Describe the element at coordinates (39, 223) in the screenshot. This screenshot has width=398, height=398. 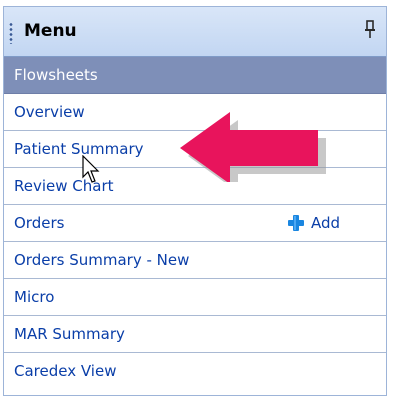
I see `menu-item-label: Orders` at that location.